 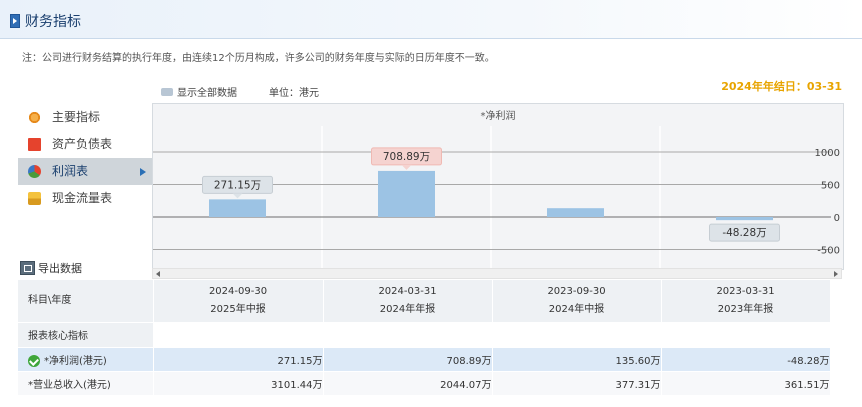 I want to click on page-title: 财务指标, so click(x=53, y=22).